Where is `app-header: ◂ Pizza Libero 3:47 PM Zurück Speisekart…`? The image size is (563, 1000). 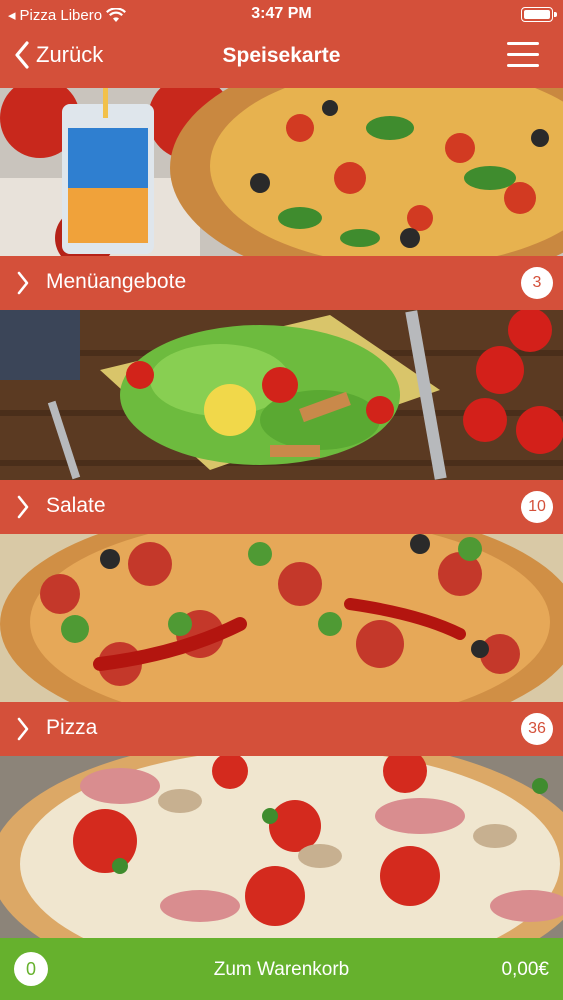 app-header: ◂ Pizza Libero 3:47 PM Zurück Speisekart… is located at coordinates (281, 44).